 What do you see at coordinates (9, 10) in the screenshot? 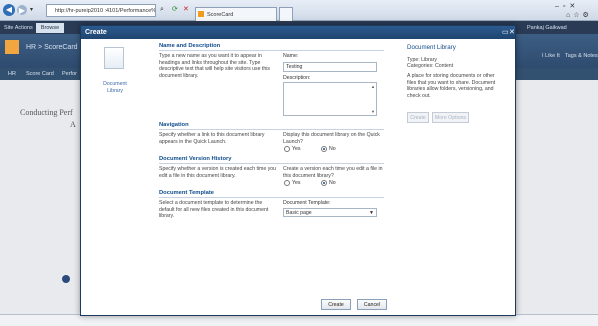
I see `back-icon: ◀` at bounding box center [9, 10].